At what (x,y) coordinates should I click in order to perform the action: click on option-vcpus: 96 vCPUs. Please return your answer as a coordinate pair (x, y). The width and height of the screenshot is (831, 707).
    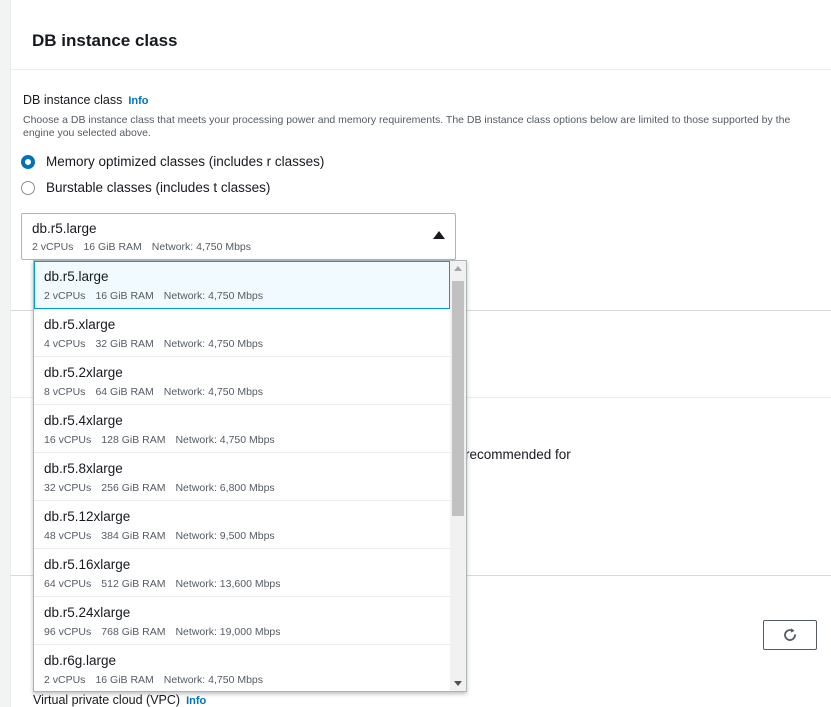
    Looking at the image, I should click on (68, 632).